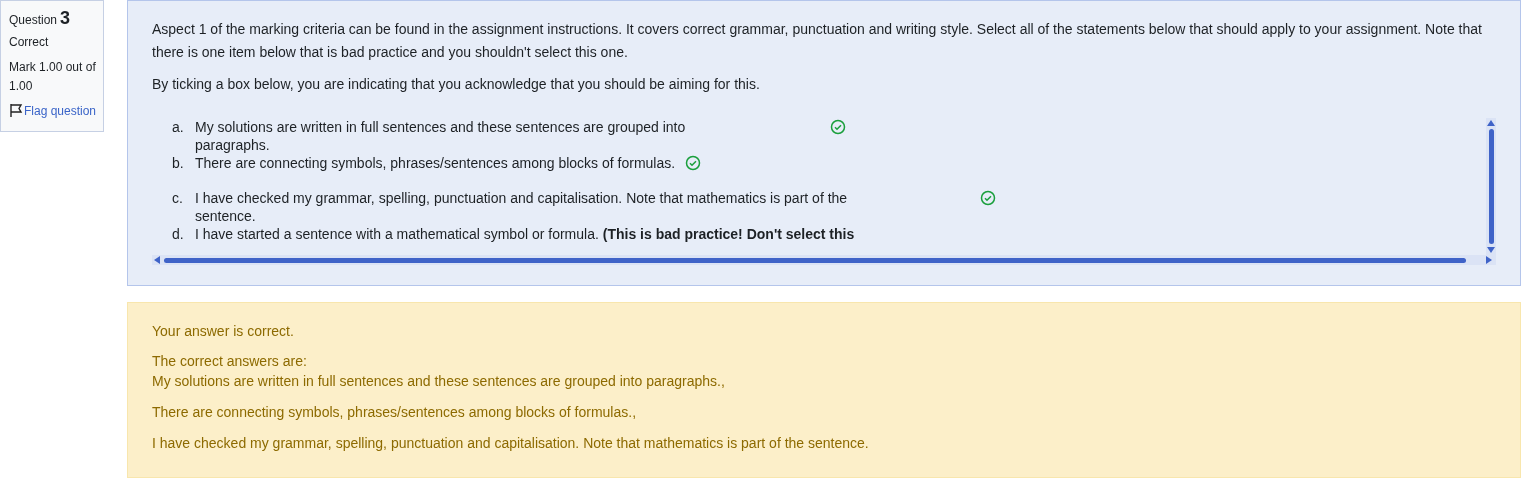 This screenshot has width=1521, height=503. What do you see at coordinates (1489, 260) in the screenshot?
I see `scroll-right-arrow-icon` at bounding box center [1489, 260].